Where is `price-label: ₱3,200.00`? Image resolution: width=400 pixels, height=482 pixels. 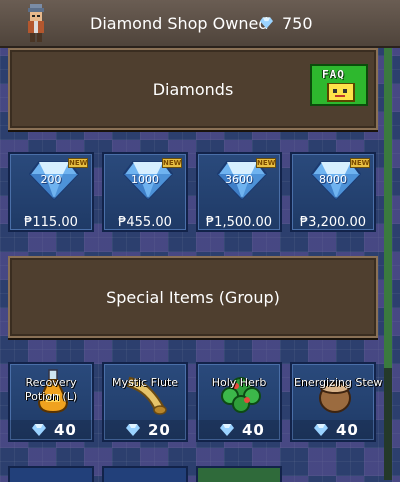
price-label: ₱3,200.00 is located at coordinates (333, 222).